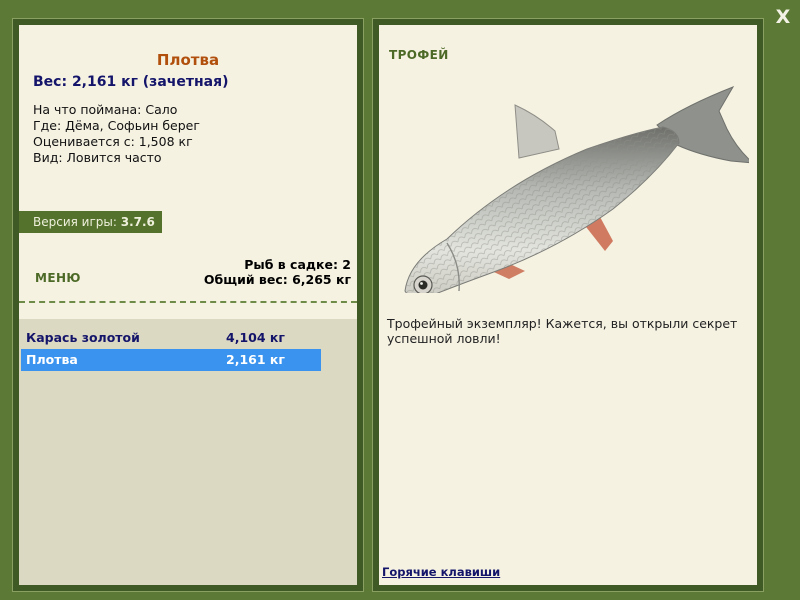 The image size is (800, 600). What do you see at coordinates (576, 189) in the screenshot?
I see `fish-image` at bounding box center [576, 189].